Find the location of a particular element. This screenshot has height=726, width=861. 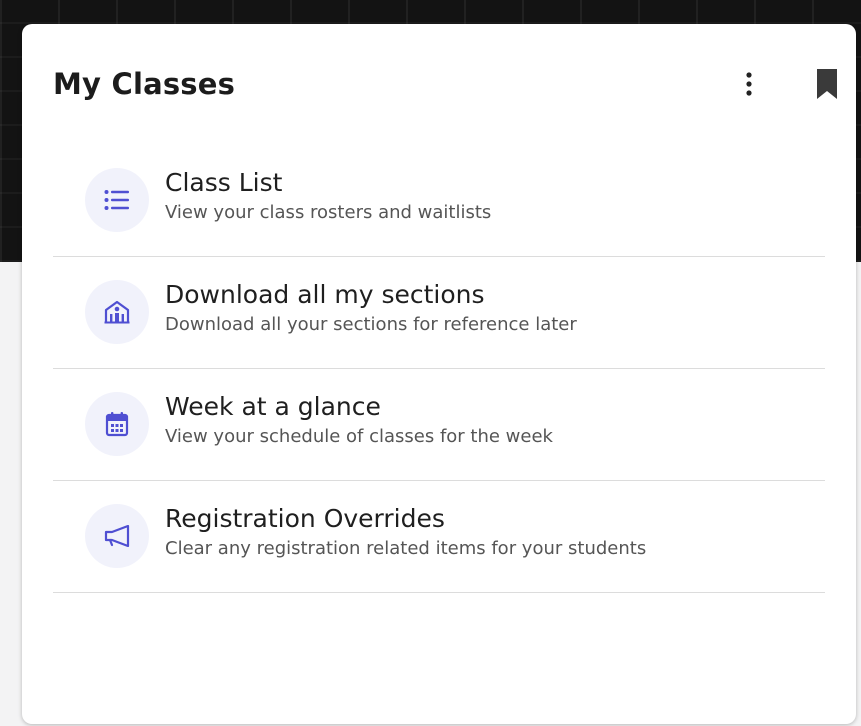

card-title: My Classes is located at coordinates (144, 84).